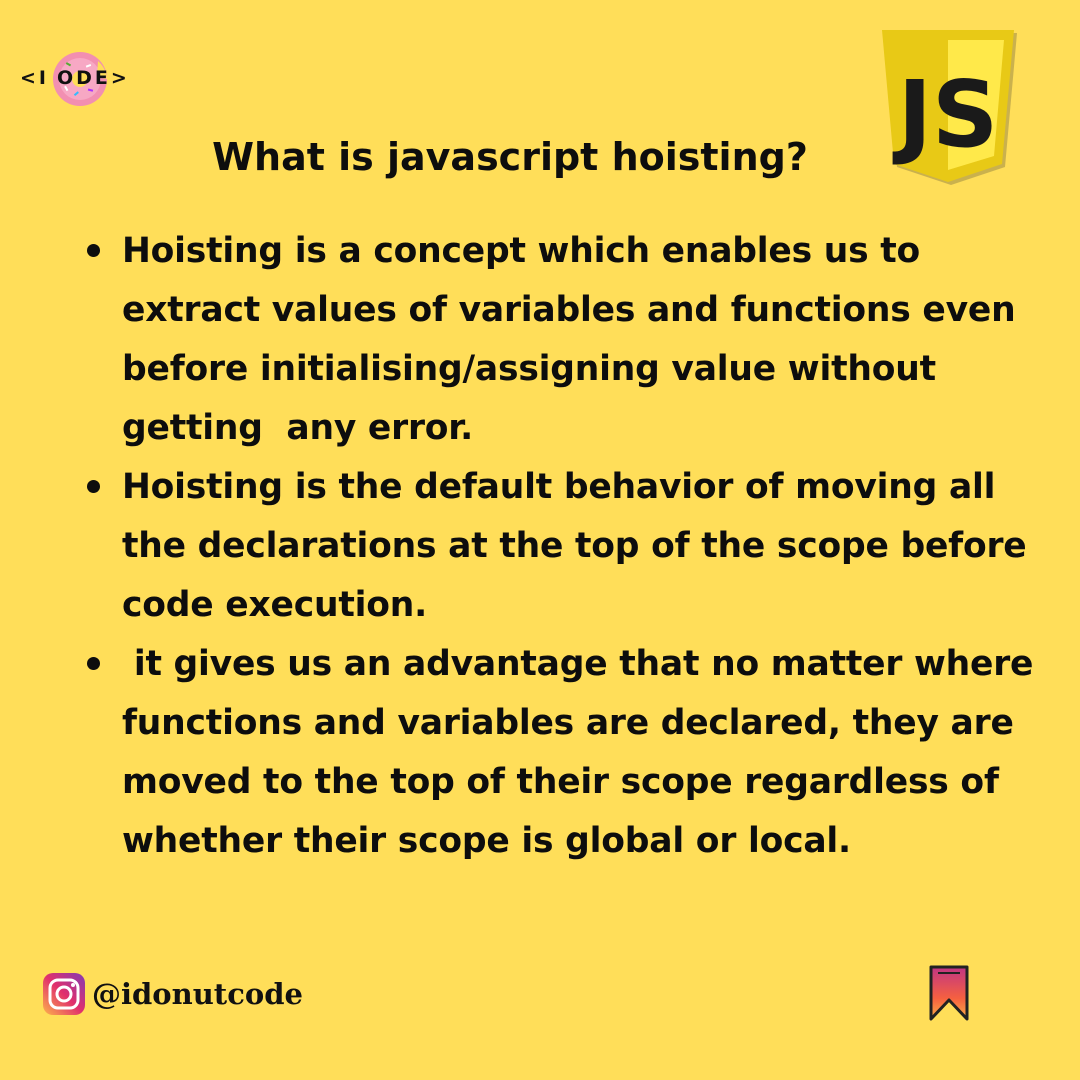 This screenshot has width=1080, height=1080. Describe the element at coordinates (510, 157) in the screenshot. I see `page-title: What is javascript hoisting?` at that location.